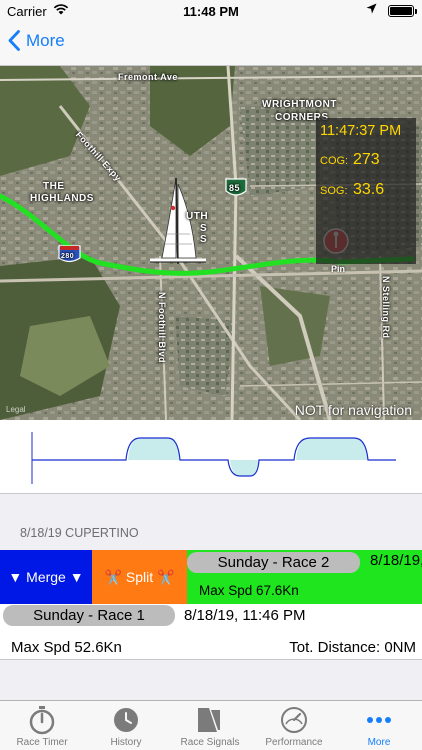 This screenshot has height=750, width=422. I want to click on map-label-stelling-rd: N Stelling Rd, so click(386, 307).